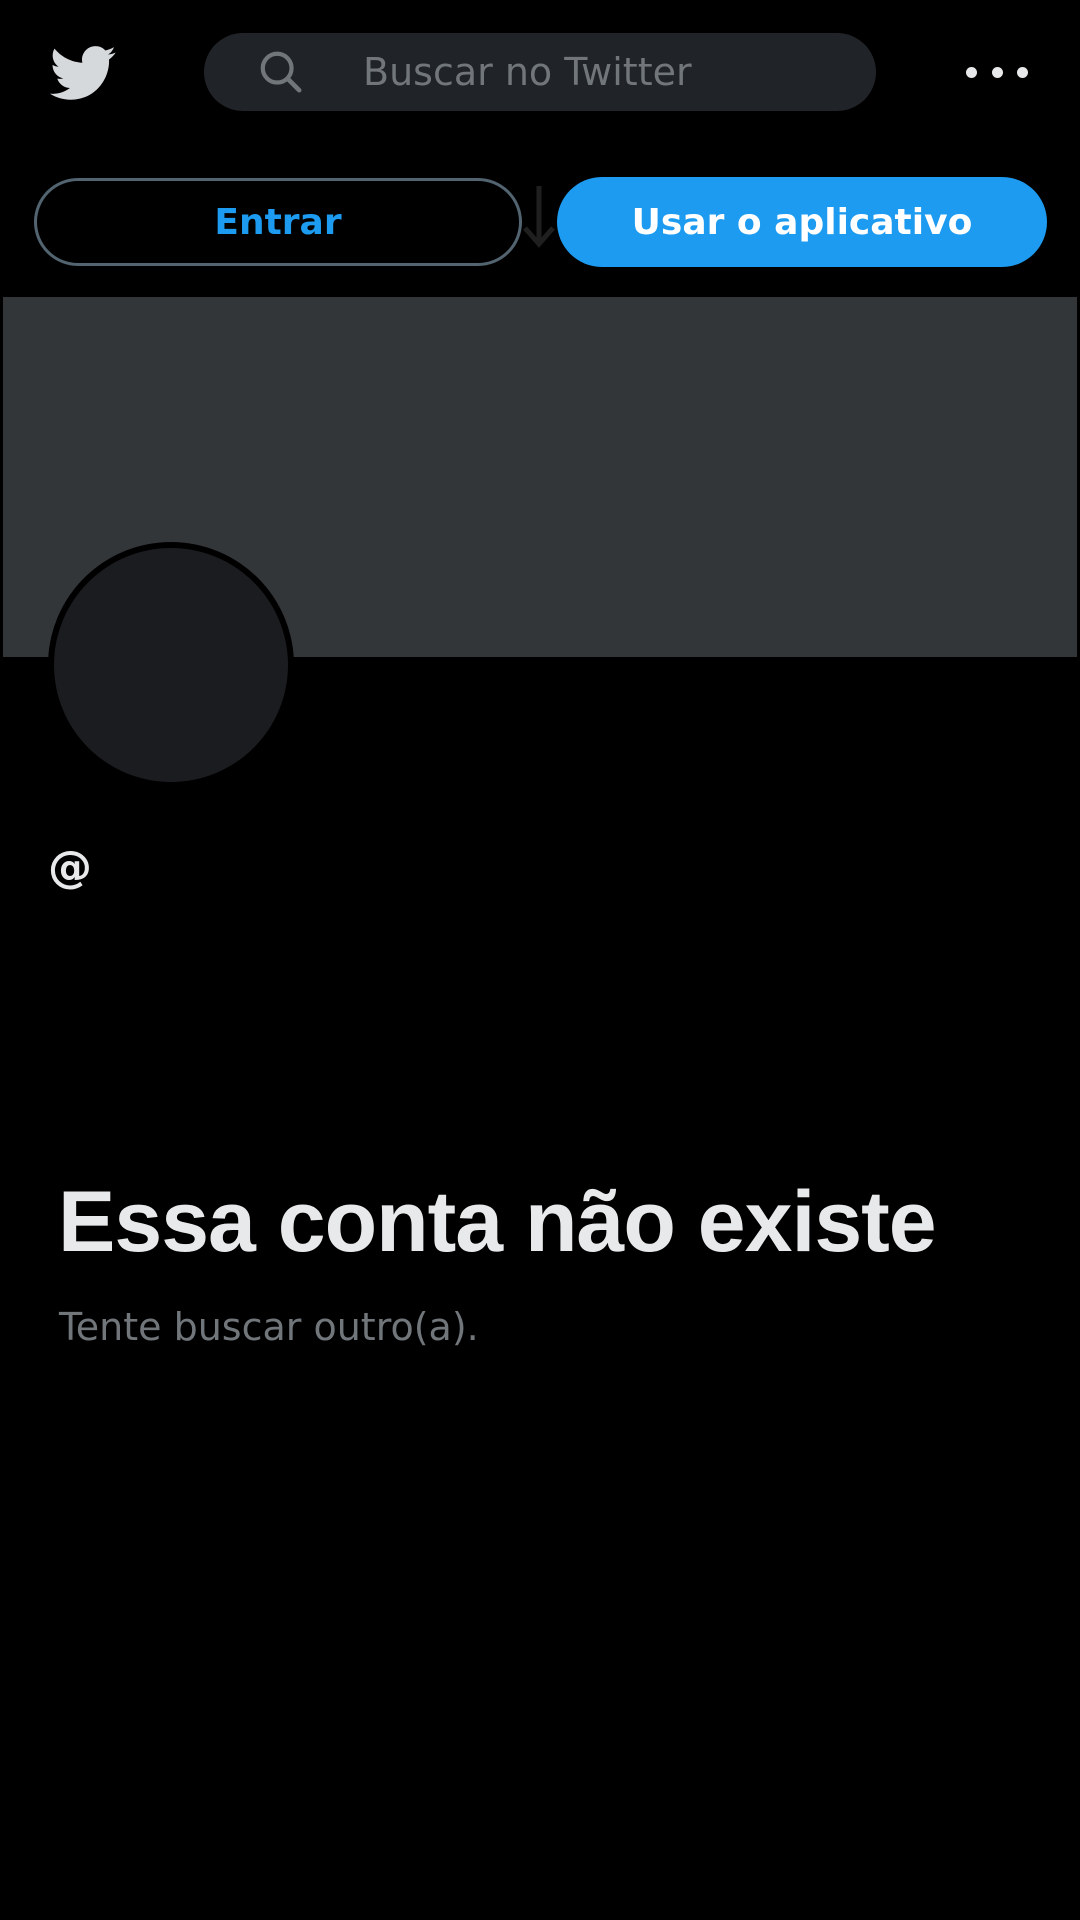 The width and height of the screenshot is (1080, 1920). What do you see at coordinates (971, 72) in the screenshot?
I see `more-horizontal-icon` at bounding box center [971, 72].